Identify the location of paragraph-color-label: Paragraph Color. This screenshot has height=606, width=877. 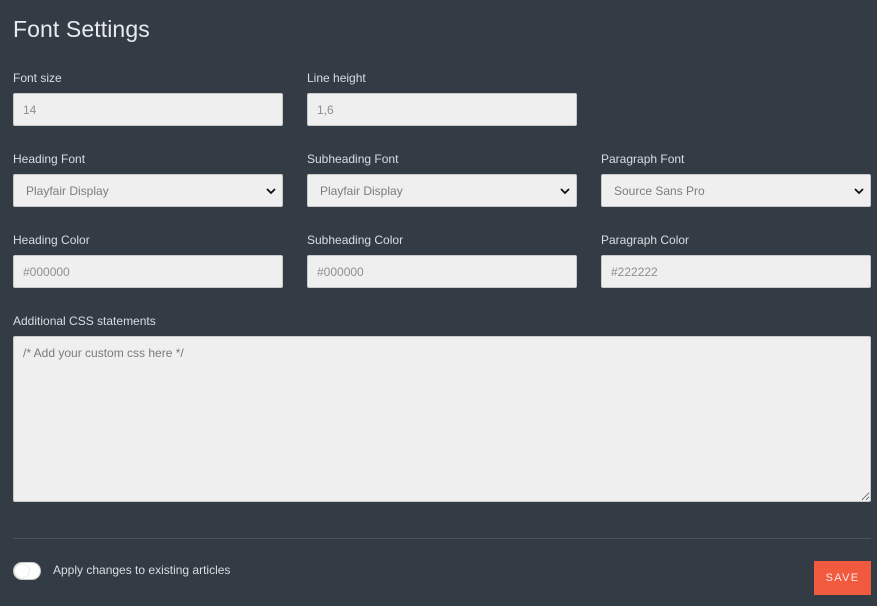
(645, 240).